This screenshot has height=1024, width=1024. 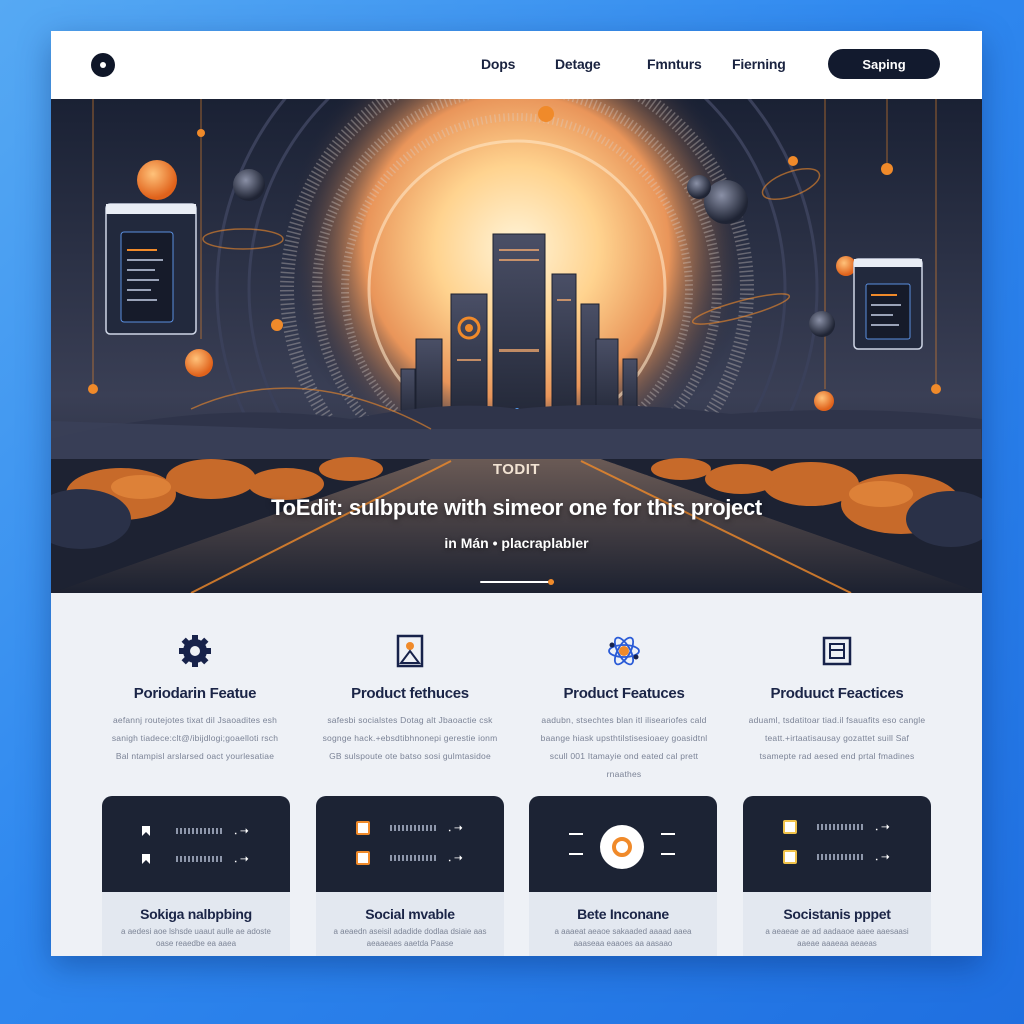 What do you see at coordinates (103, 65) in the screenshot?
I see `logo-icon` at bounding box center [103, 65].